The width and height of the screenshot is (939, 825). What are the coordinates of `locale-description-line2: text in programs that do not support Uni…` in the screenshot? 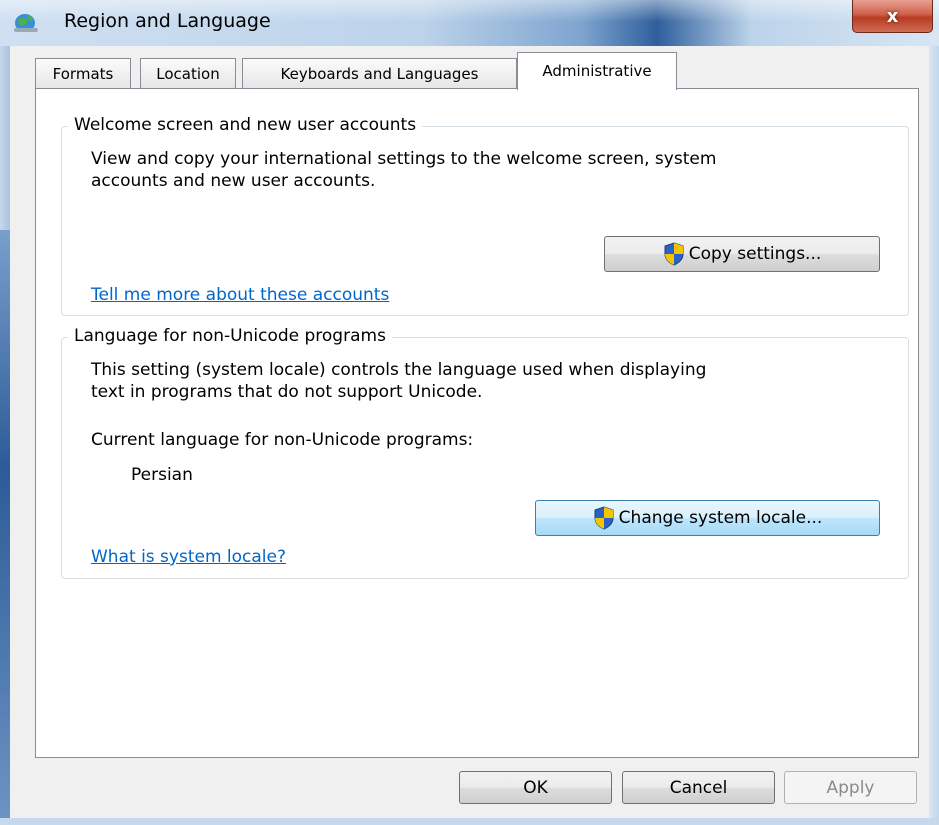 It's located at (287, 392).